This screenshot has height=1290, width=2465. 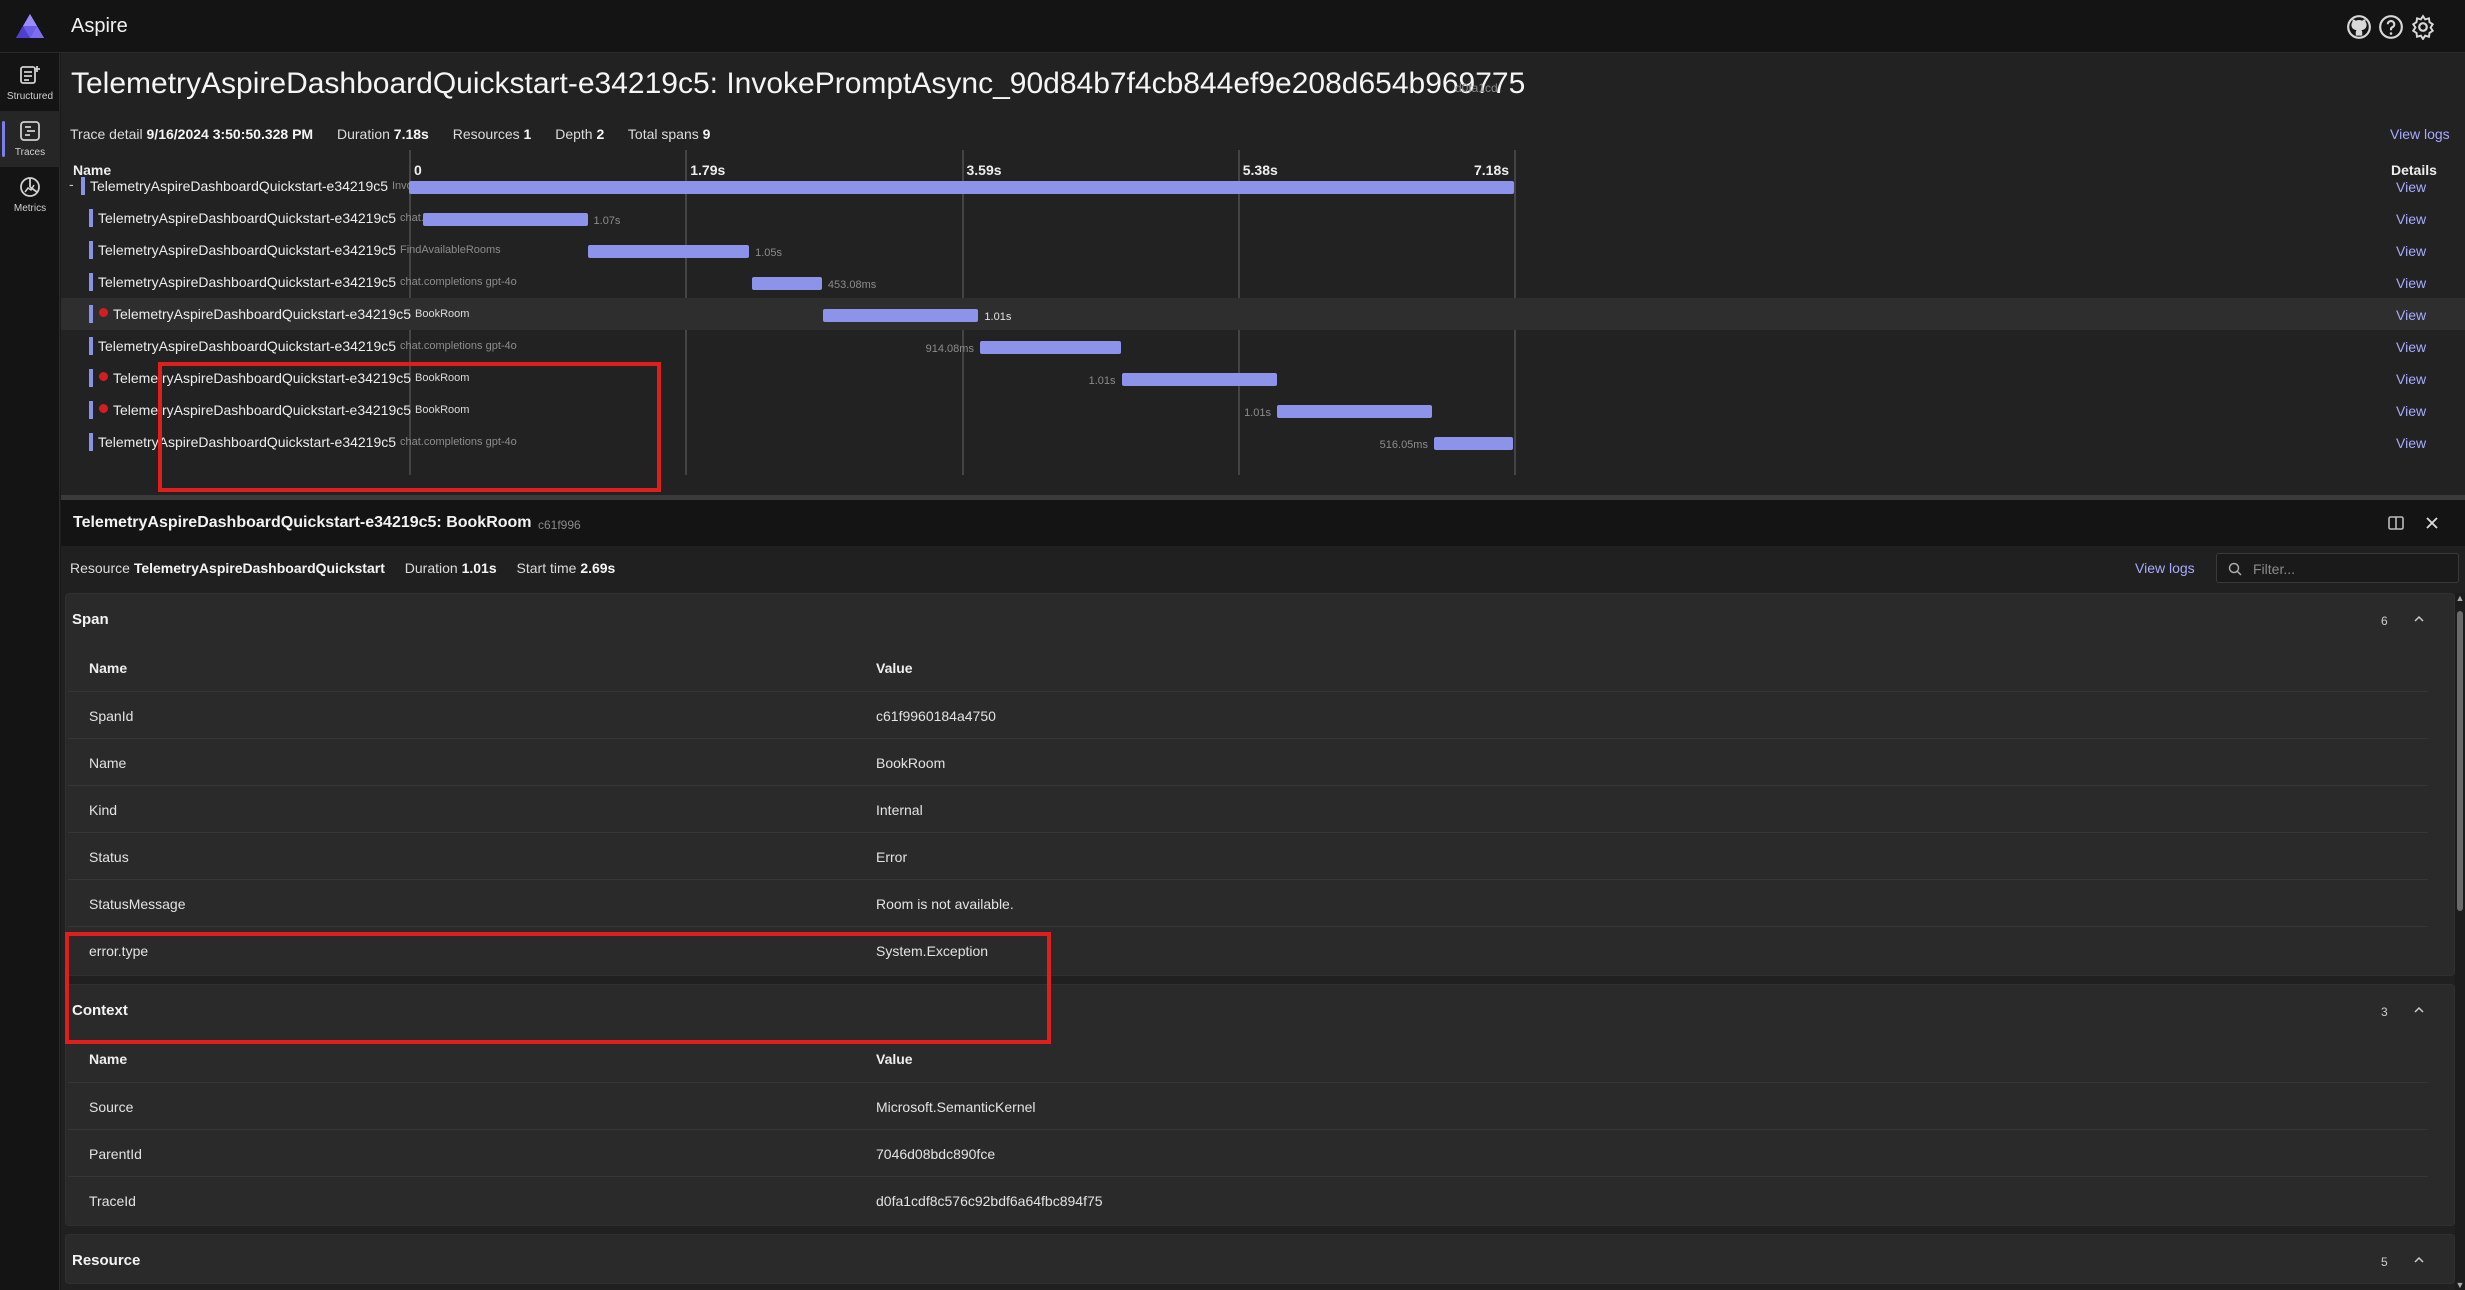 What do you see at coordinates (2460, 1285) in the screenshot?
I see `scroll-down-arrow-icon: ▼` at bounding box center [2460, 1285].